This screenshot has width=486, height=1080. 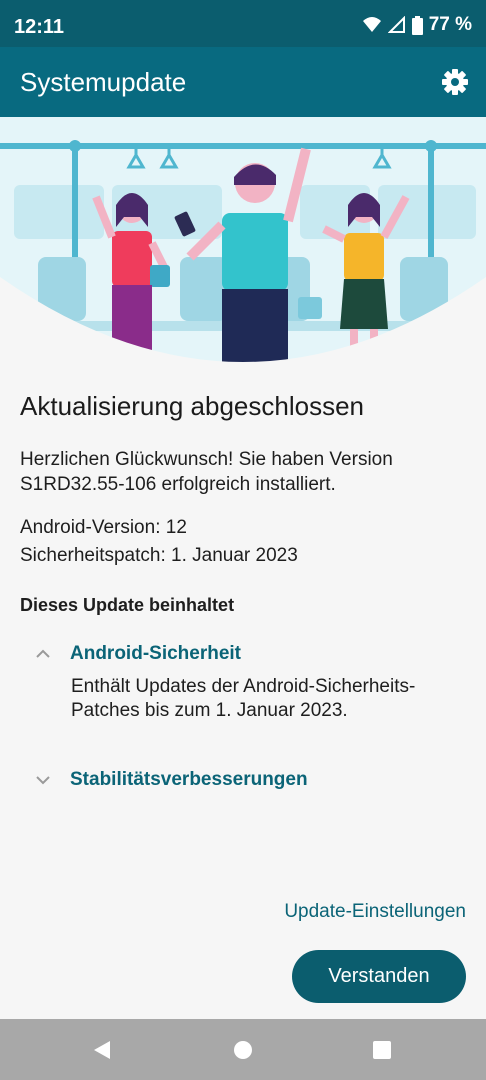 What do you see at coordinates (103, 527) in the screenshot?
I see `android-version: Android-Version: 12` at bounding box center [103, 527].